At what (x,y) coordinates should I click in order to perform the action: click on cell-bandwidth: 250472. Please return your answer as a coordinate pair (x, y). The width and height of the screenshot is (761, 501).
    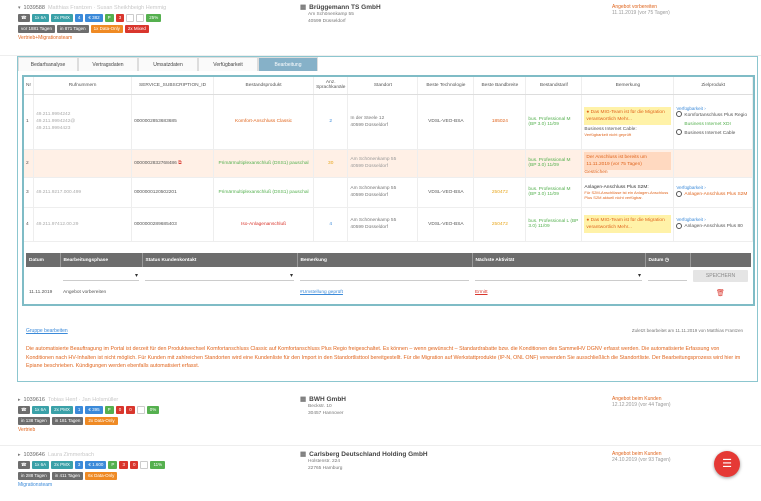
    Looking at the image, I should click on (500, 224).